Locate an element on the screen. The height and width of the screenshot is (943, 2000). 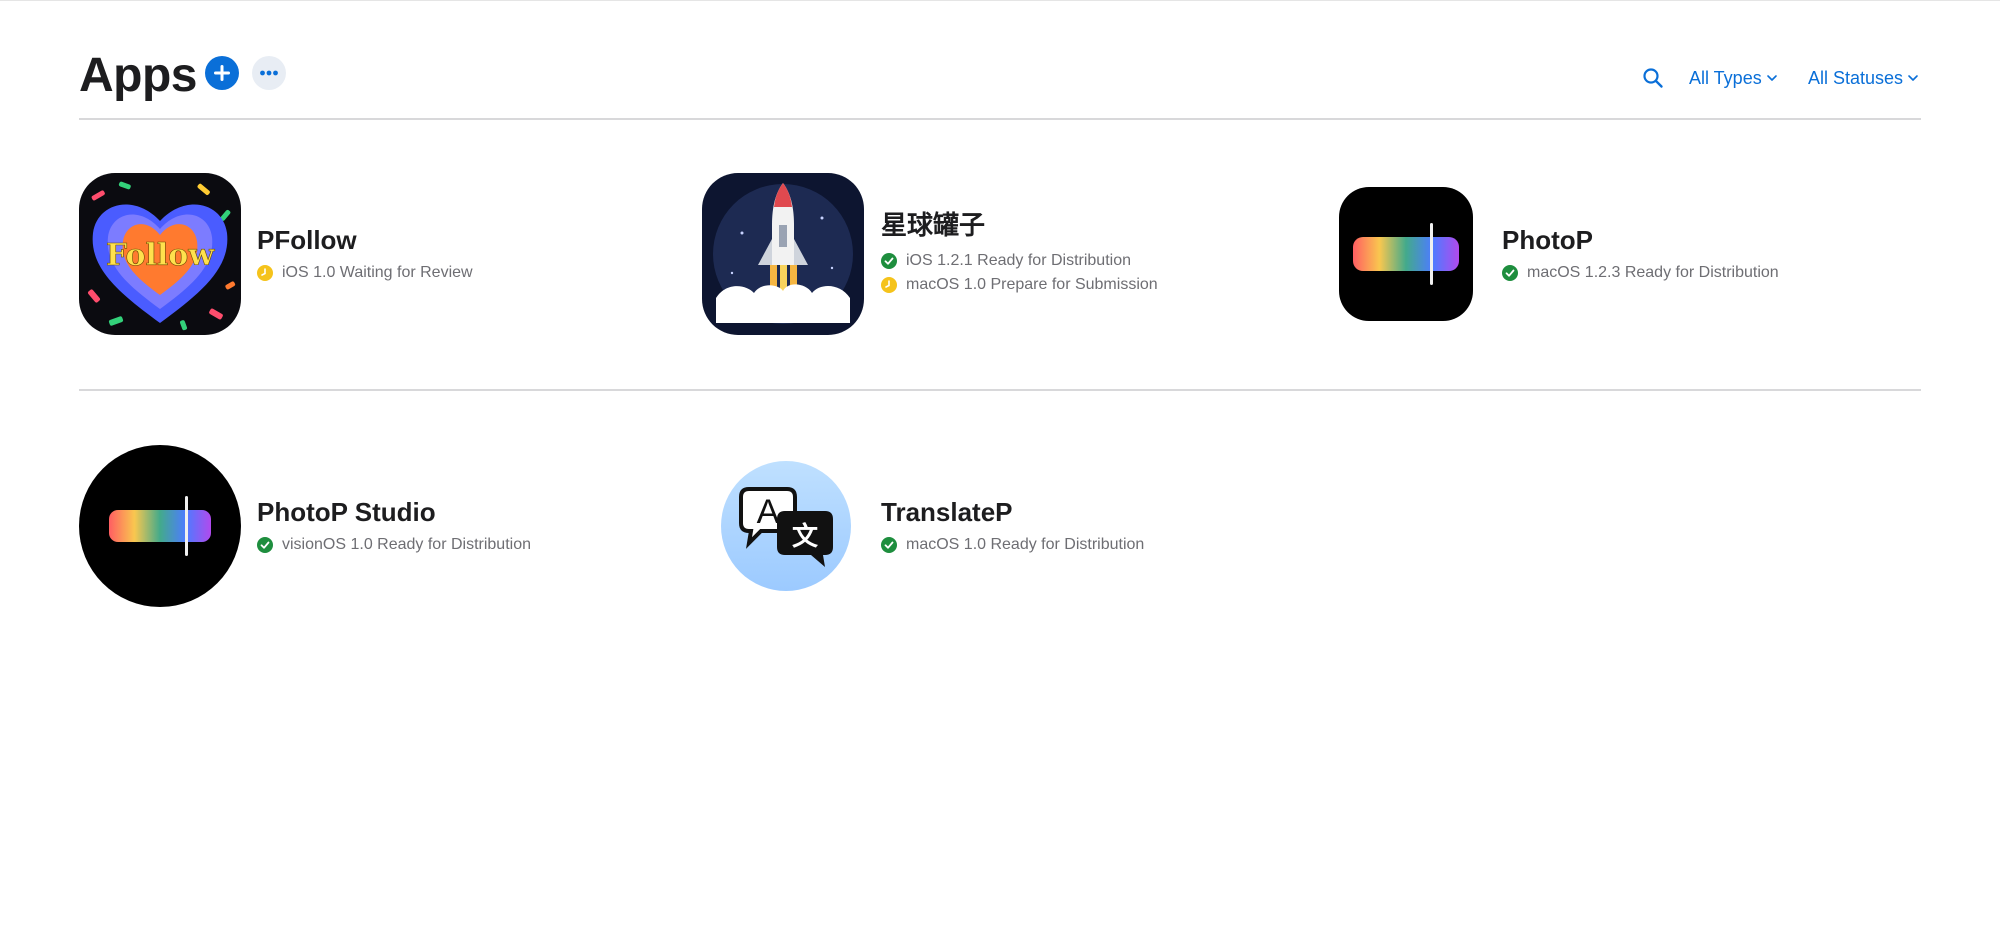
app-name: 星球罐子 is located at coordinates (933, 226).